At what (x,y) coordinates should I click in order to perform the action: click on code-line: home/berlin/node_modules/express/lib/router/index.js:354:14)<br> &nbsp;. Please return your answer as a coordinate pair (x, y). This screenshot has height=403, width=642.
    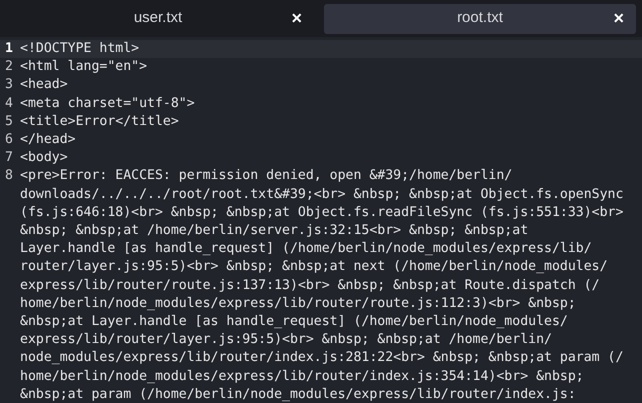
    Looking at the image, I should click on (302, 377).